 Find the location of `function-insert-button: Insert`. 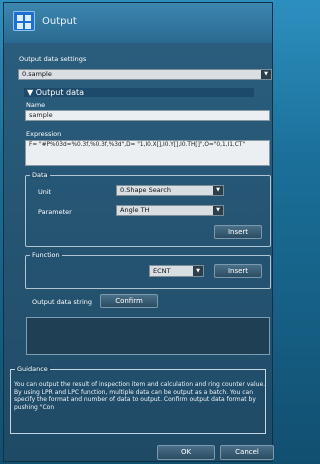

function-insert-button: Insert is located at coordinates (238, 271).